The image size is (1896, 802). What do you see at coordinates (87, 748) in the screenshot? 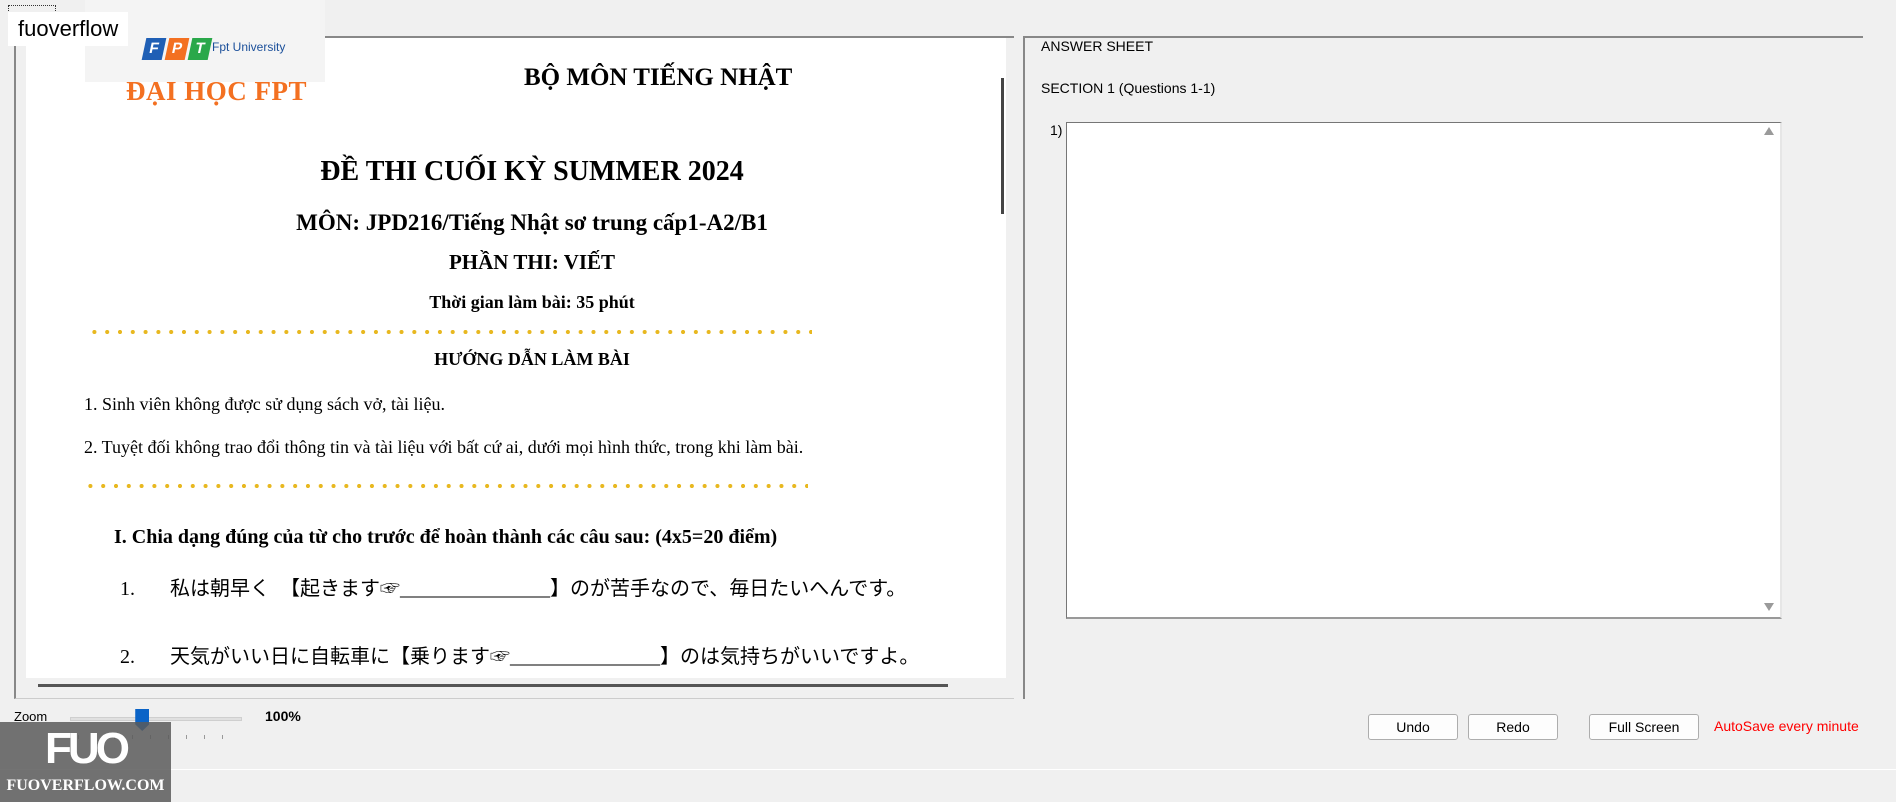
I see `watermark-logo: FUO` at bounding box center [87, 748].